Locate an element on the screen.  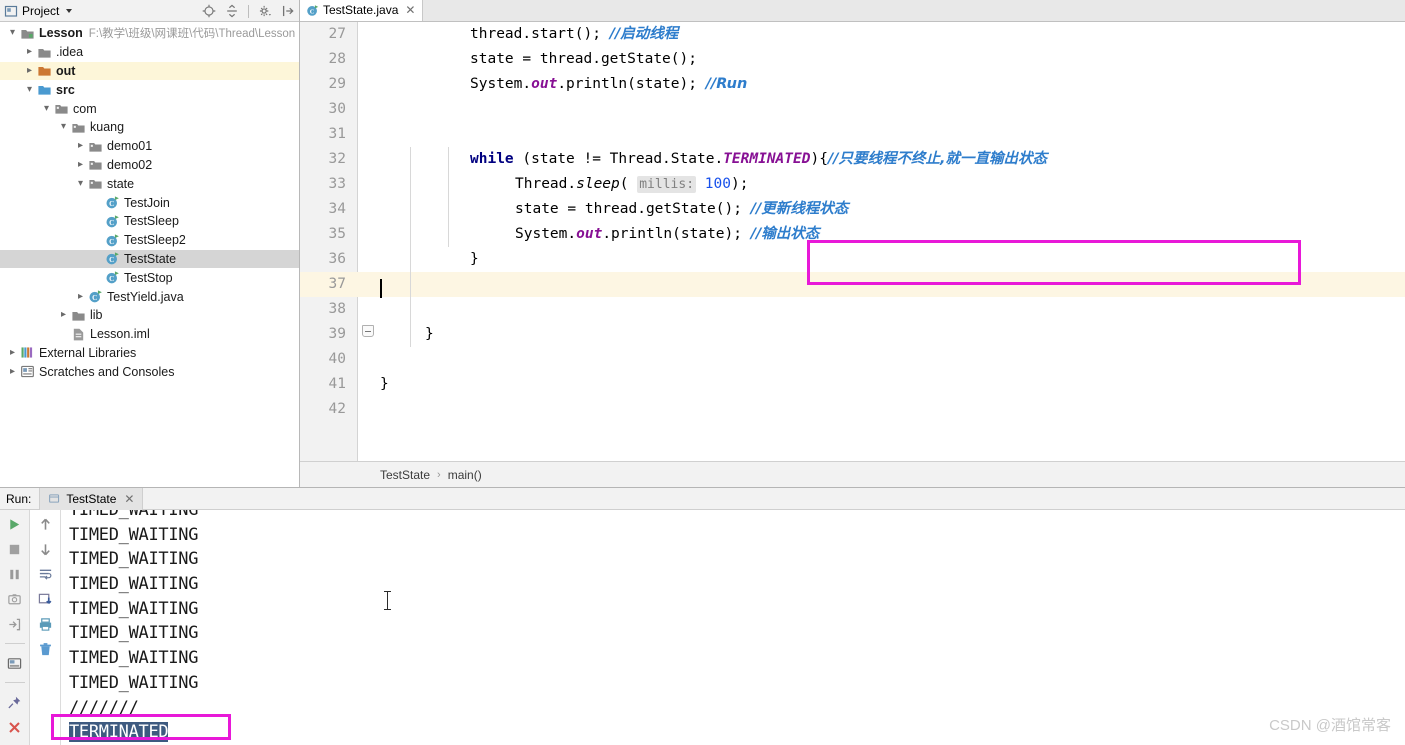
tree-item-kuang: ▾ kuang is located at coordinates (149, 127).